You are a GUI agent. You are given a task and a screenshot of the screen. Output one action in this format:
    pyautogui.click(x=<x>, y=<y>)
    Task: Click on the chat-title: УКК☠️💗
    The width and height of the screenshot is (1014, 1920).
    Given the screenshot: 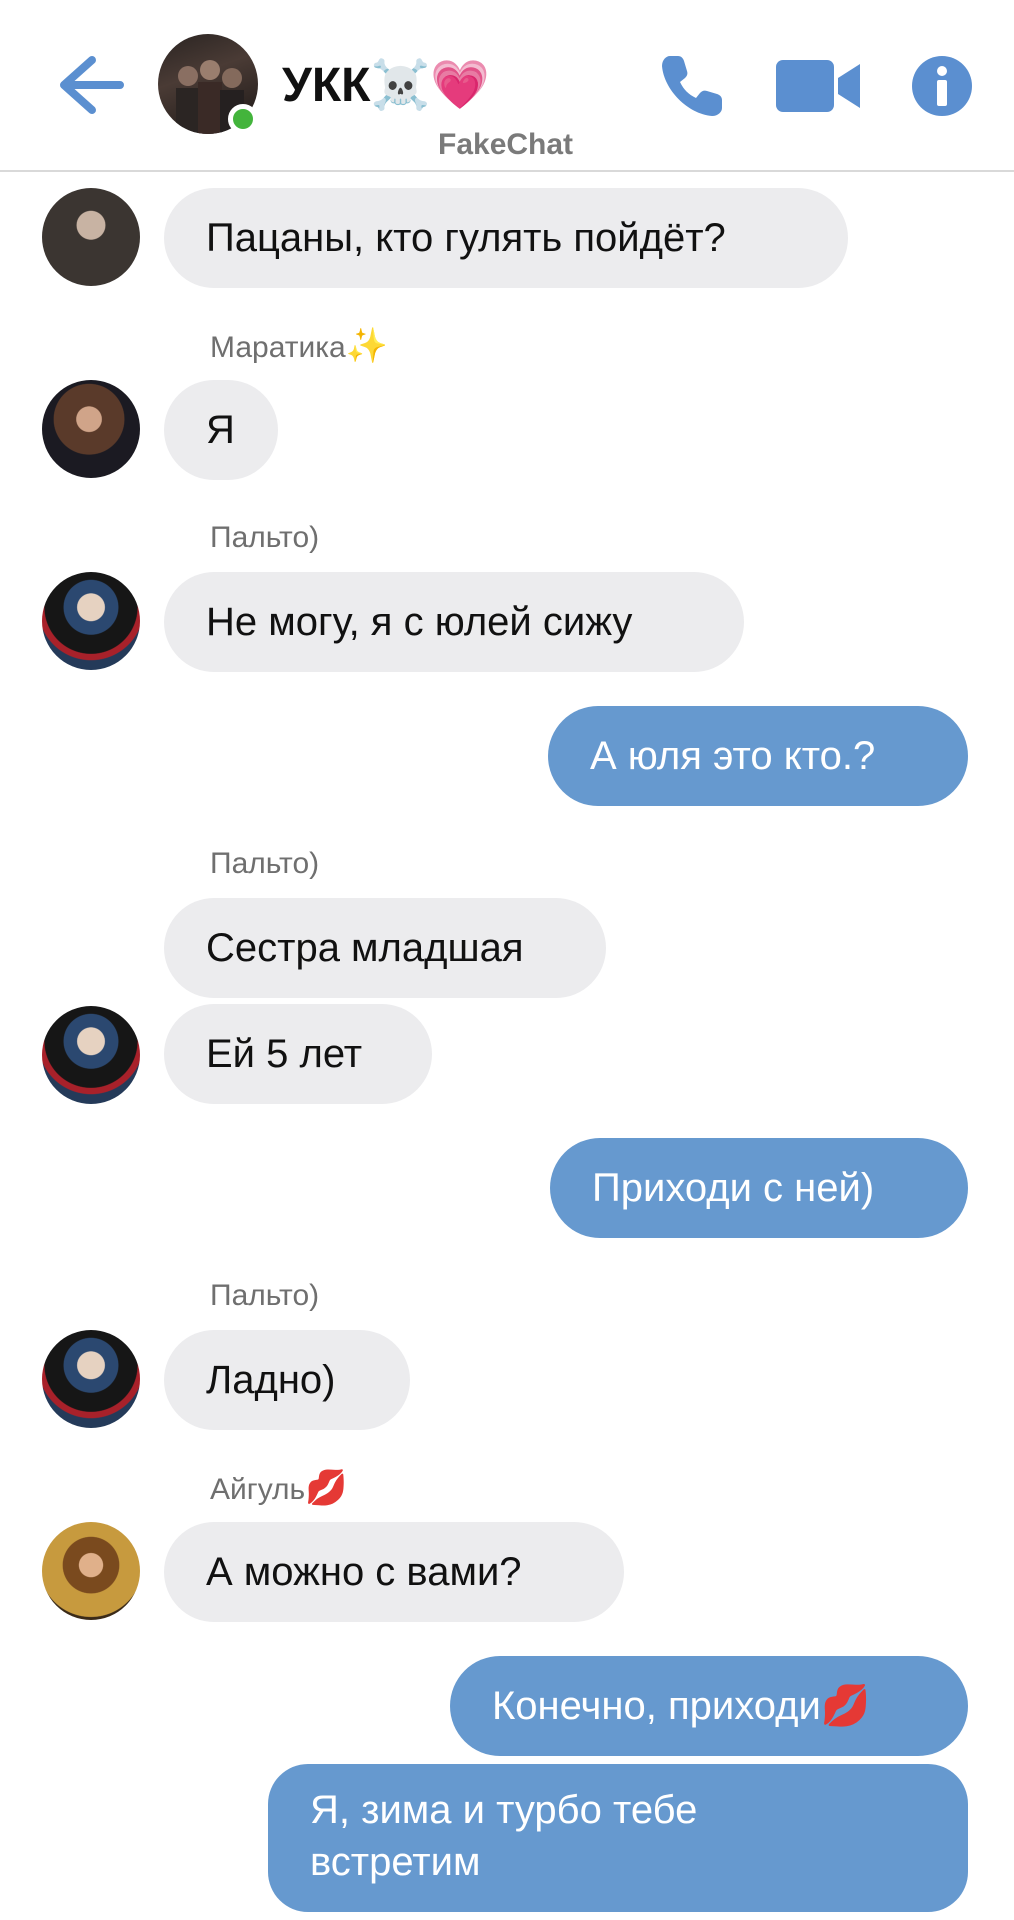 What is the action you would take?
    pyautogui.click(x=386, y=86)
    